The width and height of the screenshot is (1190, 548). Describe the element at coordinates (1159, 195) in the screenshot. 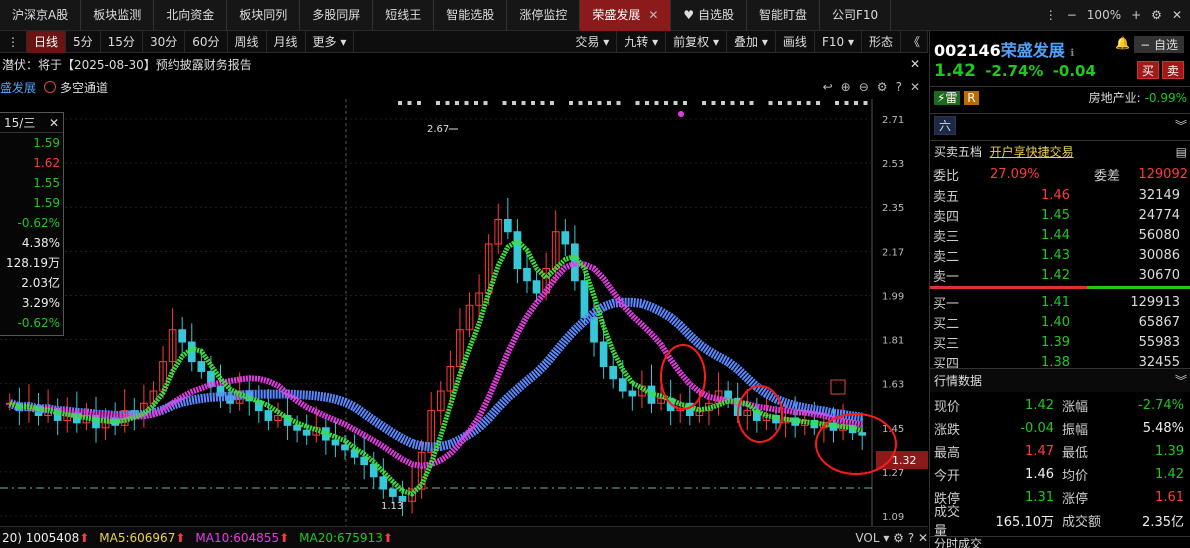

I see `level-volume: 32149` at that location.